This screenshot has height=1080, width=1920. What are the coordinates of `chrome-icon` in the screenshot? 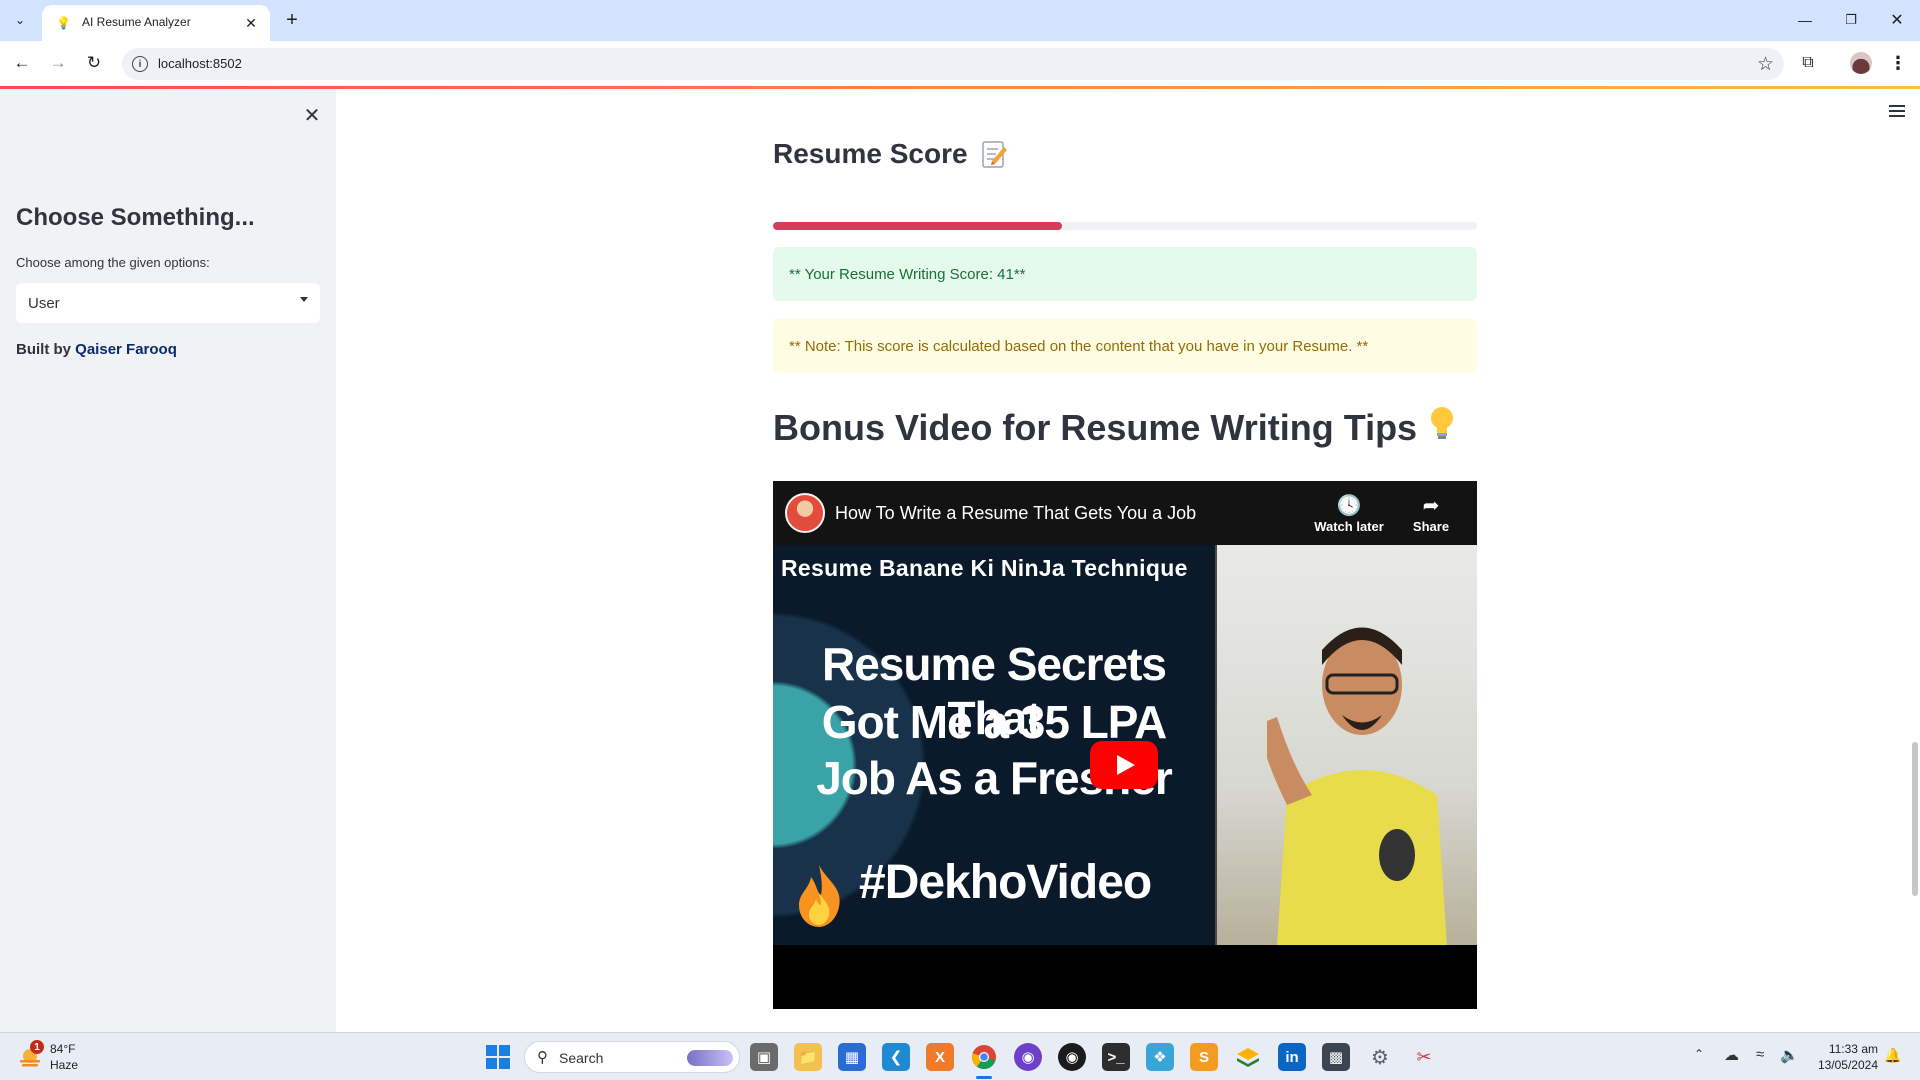 It's located at (984, 1057).